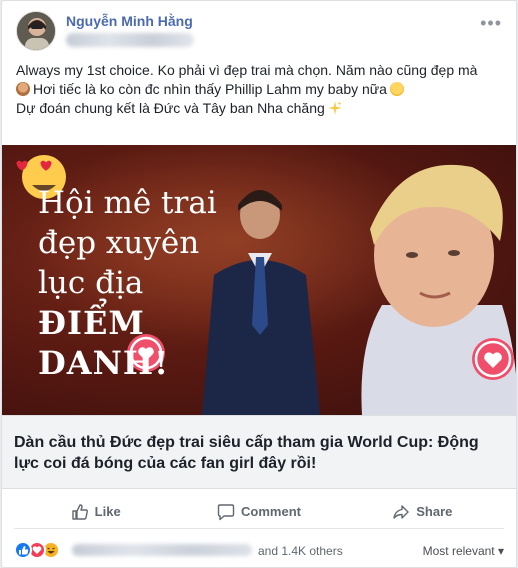 This screenshot has height=568, width=518. What do you see at coordinates (127, 203) in the screenshot?
I see `headline-line-1: Hội mê trai` at bounding box center [127, 203].